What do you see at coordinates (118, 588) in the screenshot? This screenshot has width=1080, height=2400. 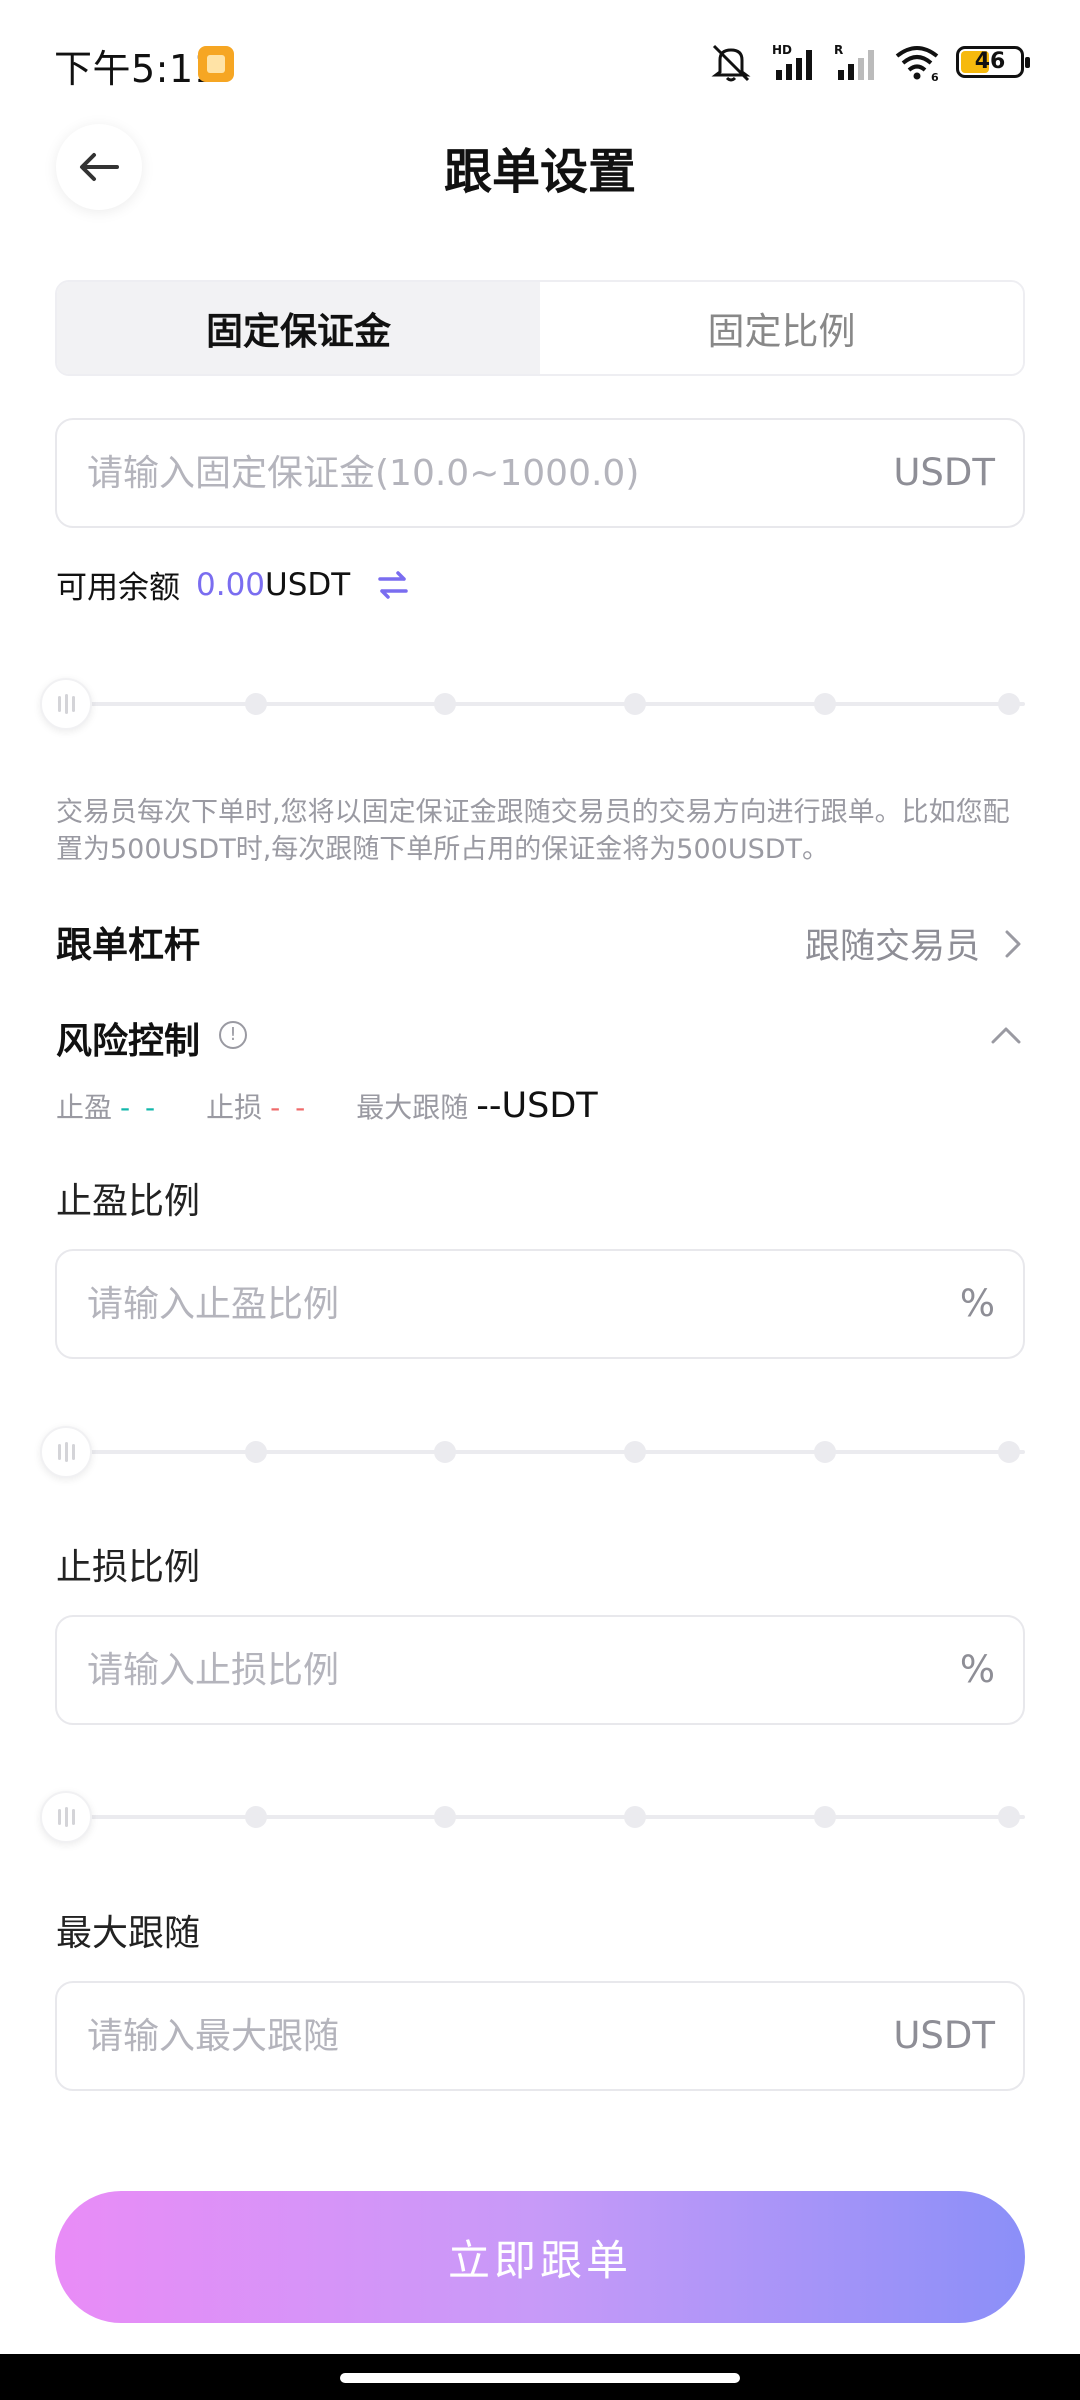 I see `balance-label: 可用余额` at bounding box center [118, 588].